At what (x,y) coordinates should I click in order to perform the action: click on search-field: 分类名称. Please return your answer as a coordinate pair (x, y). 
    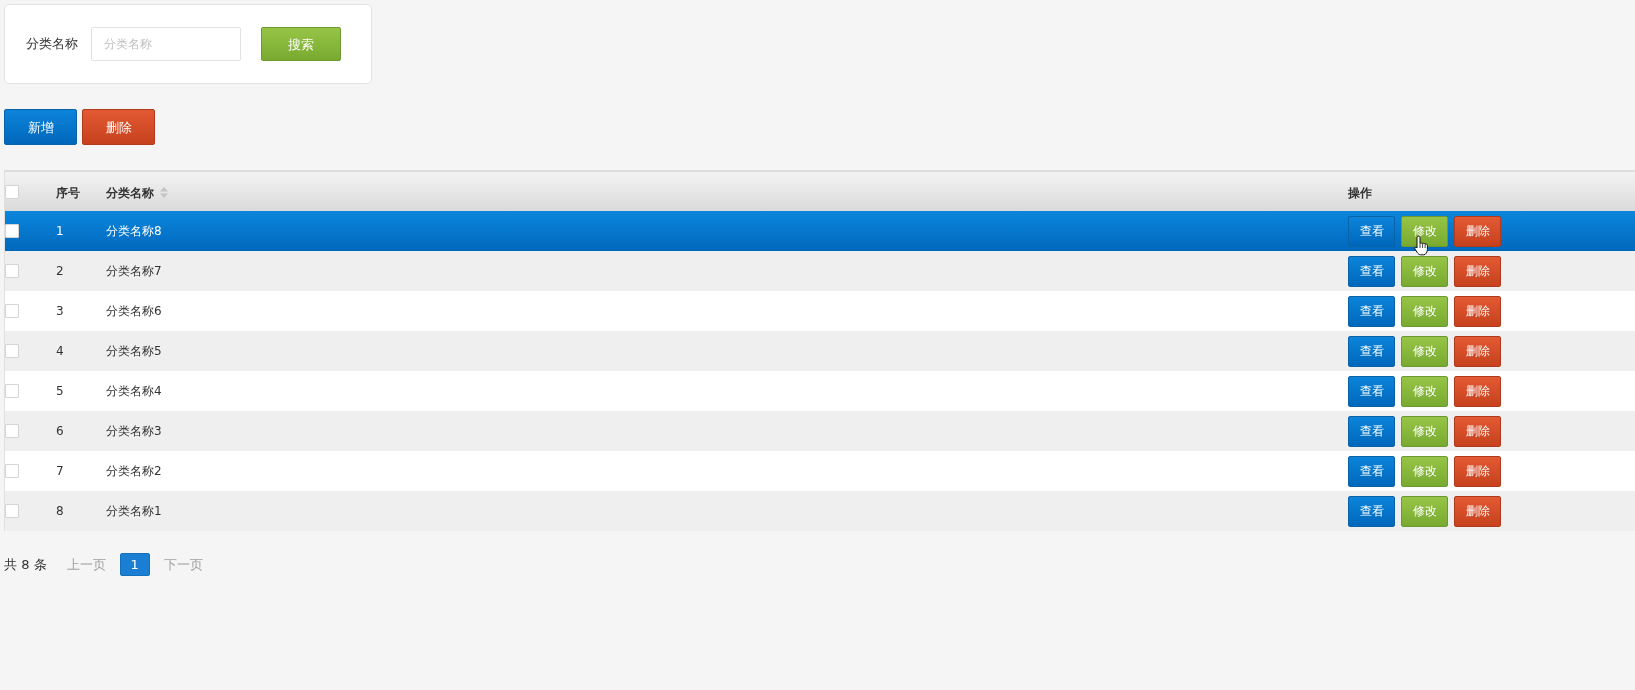
    Looking at the image, I should click on (166, 44).